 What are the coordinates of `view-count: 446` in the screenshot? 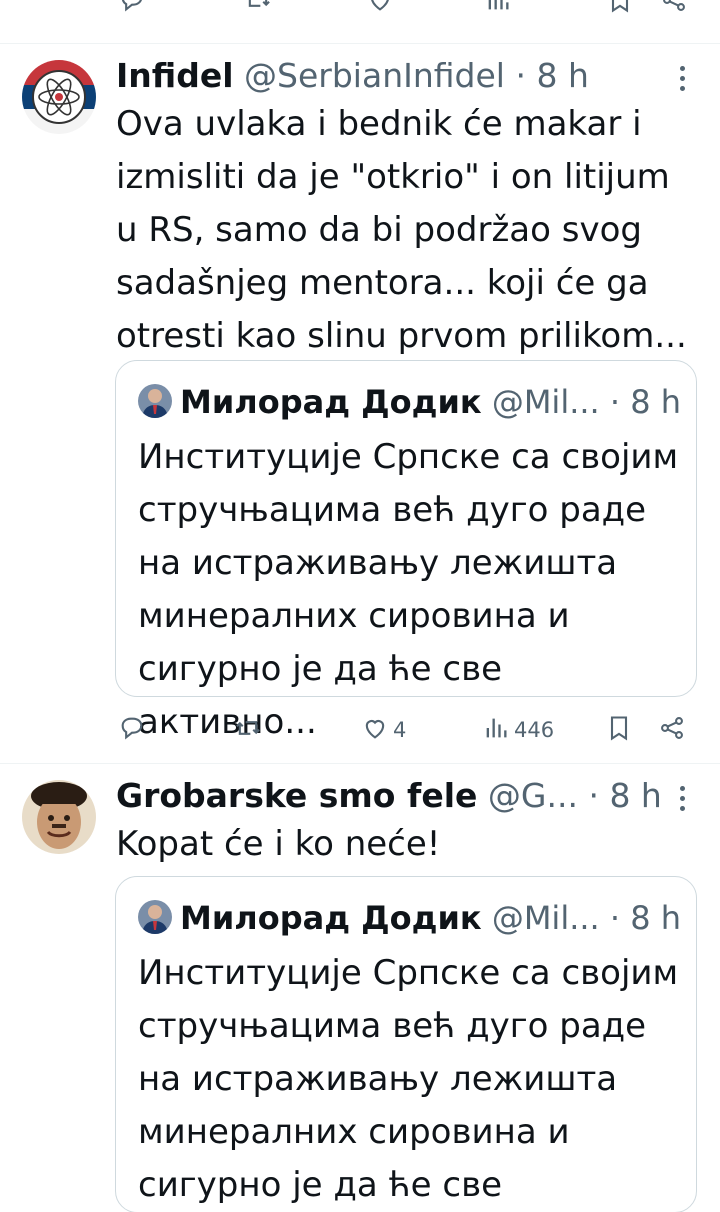 It's located at (534, 730).